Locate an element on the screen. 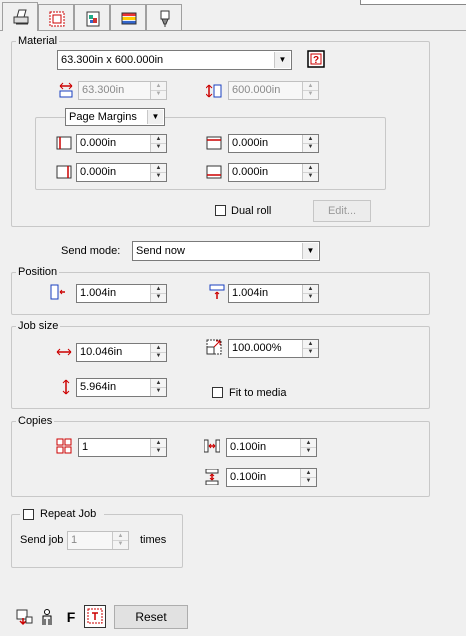 The image size is (466, 636). f-button: F is located at coordinates (71, 617).